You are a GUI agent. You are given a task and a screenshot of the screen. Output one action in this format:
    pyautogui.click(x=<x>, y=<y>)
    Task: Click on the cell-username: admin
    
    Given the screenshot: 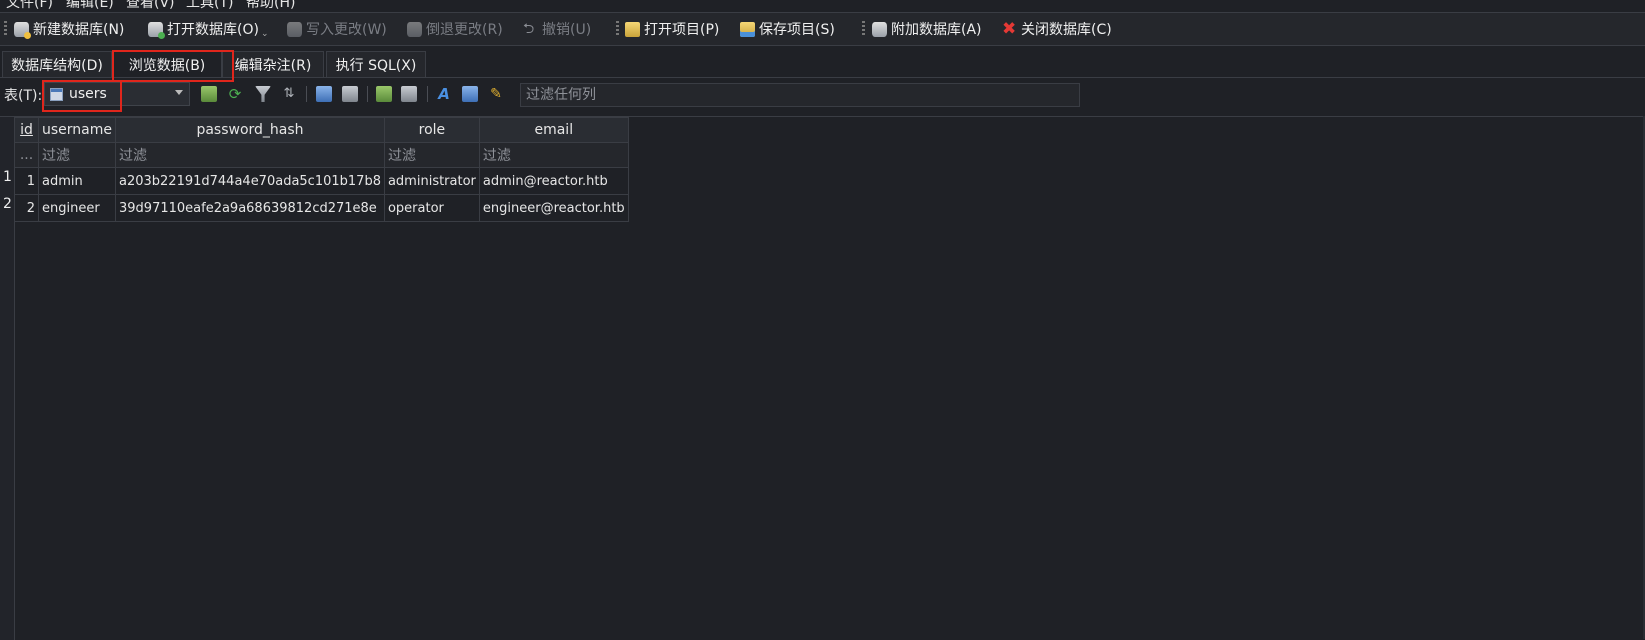 What is the action you would take?
    pyautogui.click(x=77, y=181)
    